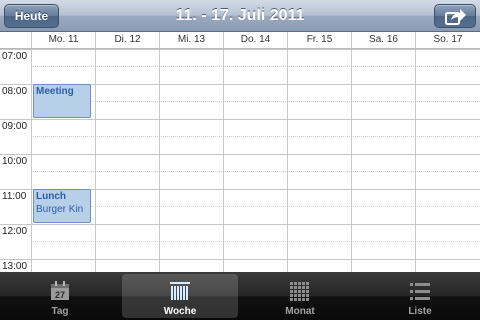 This screenshot has height=320, width=480. I want to click on hour-label: 12:00, so click(15, 231).